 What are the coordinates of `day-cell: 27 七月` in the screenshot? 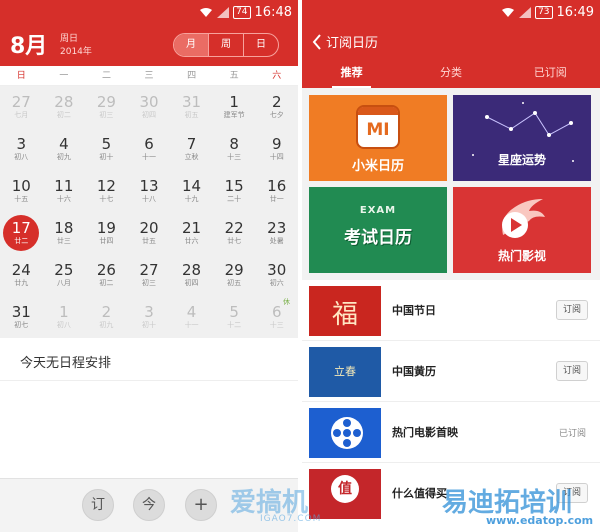 It's located at (21, 107).